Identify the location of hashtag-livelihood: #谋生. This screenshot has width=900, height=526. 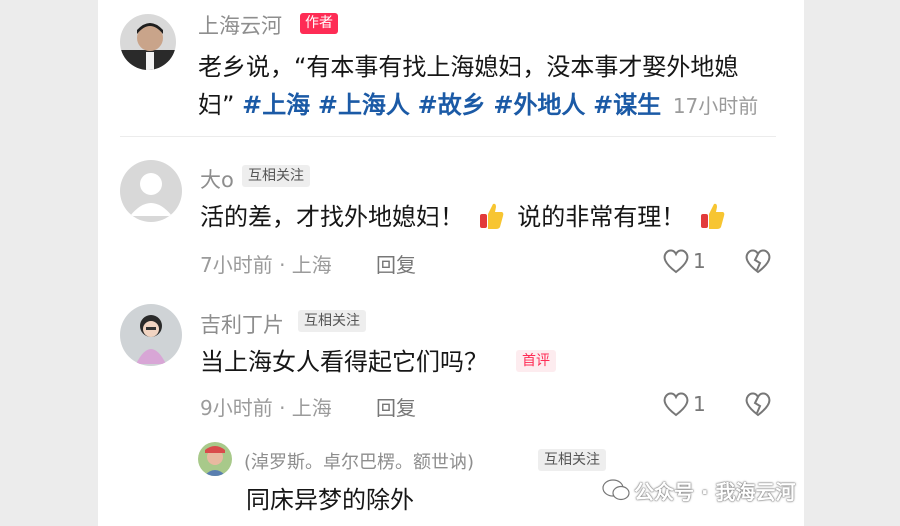
(627, 105).